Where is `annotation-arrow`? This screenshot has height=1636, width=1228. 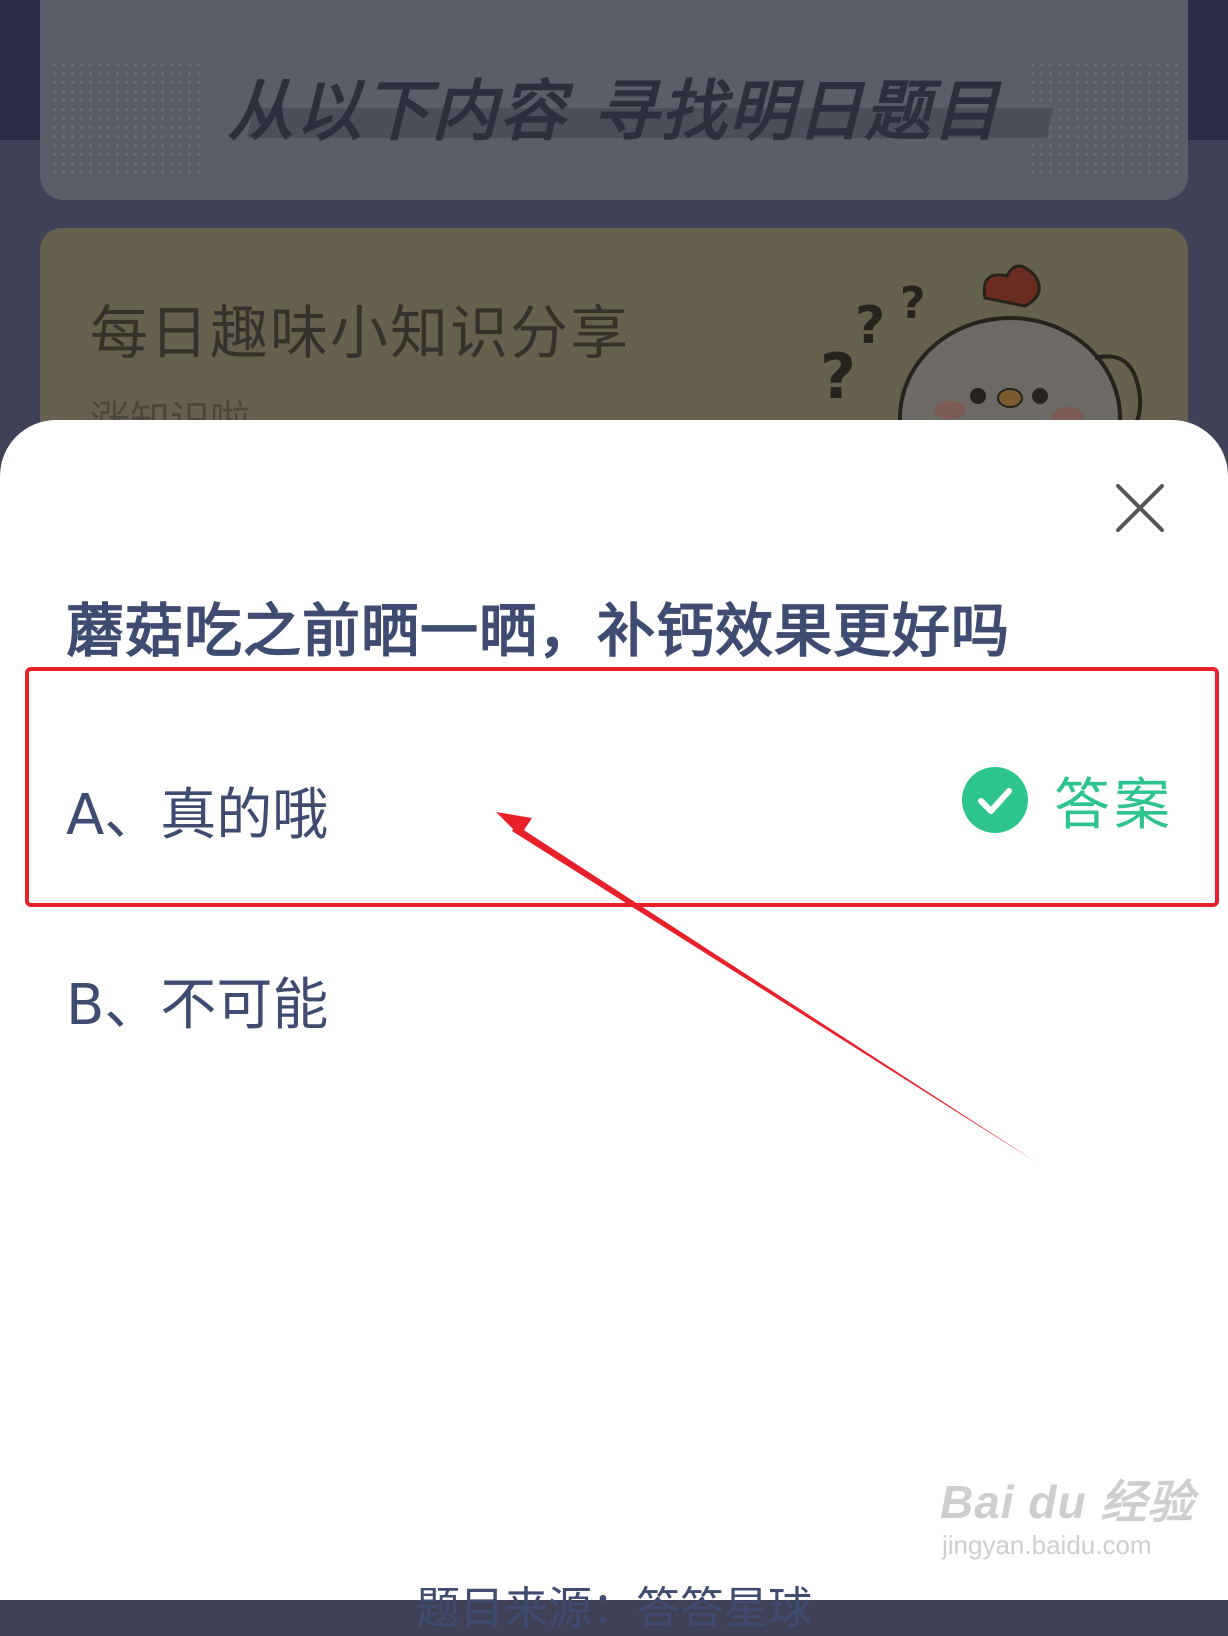
annotation-arrow is located at coordinates (766, 987).